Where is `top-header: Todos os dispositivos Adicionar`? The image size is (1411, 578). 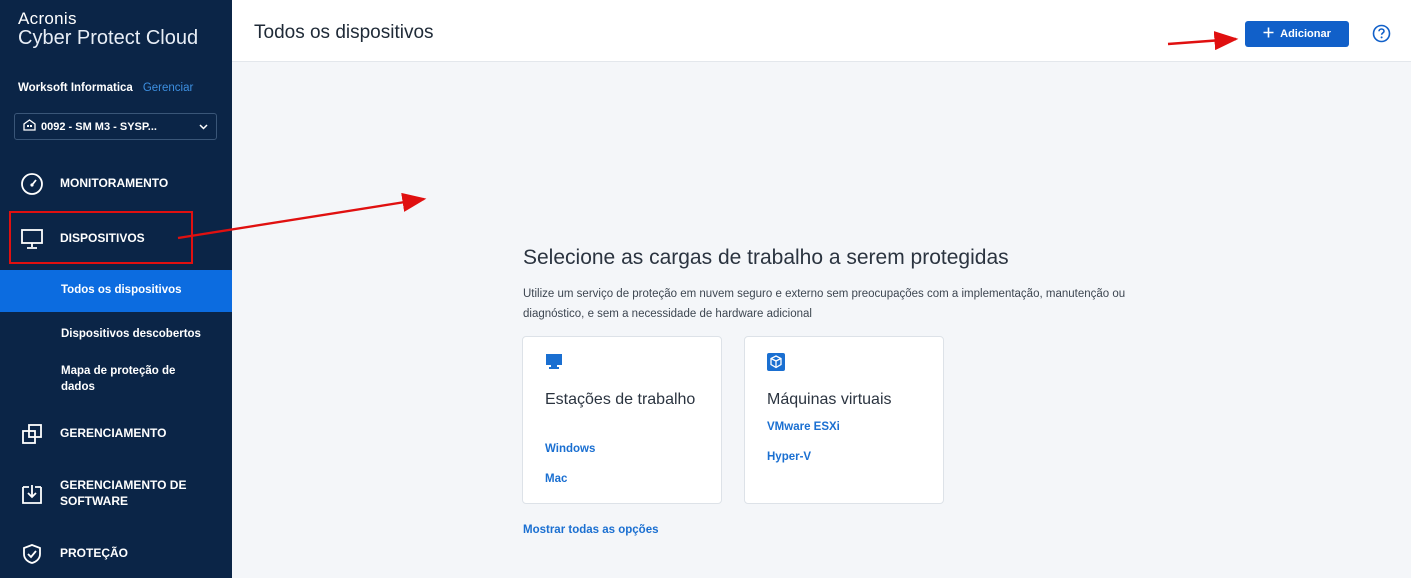
top-header: Todos os dispositivos Adicionar is located at coordinates (821, 31).